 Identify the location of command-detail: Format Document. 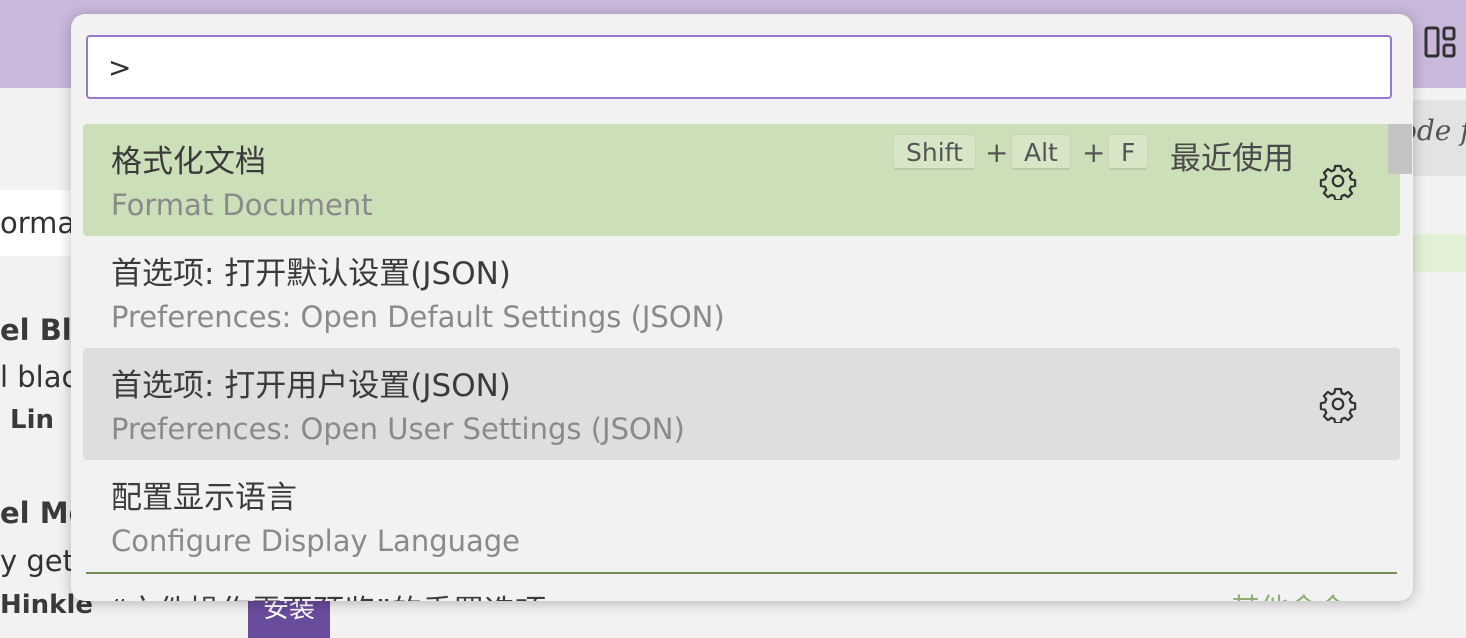
(242, 205).